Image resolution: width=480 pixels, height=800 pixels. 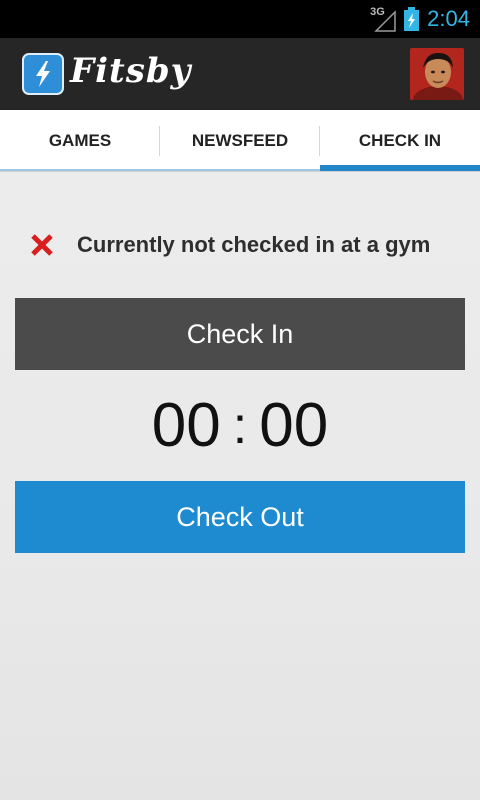 I want to click on tab-label: CHECK IN, so click(x=400, y=140).